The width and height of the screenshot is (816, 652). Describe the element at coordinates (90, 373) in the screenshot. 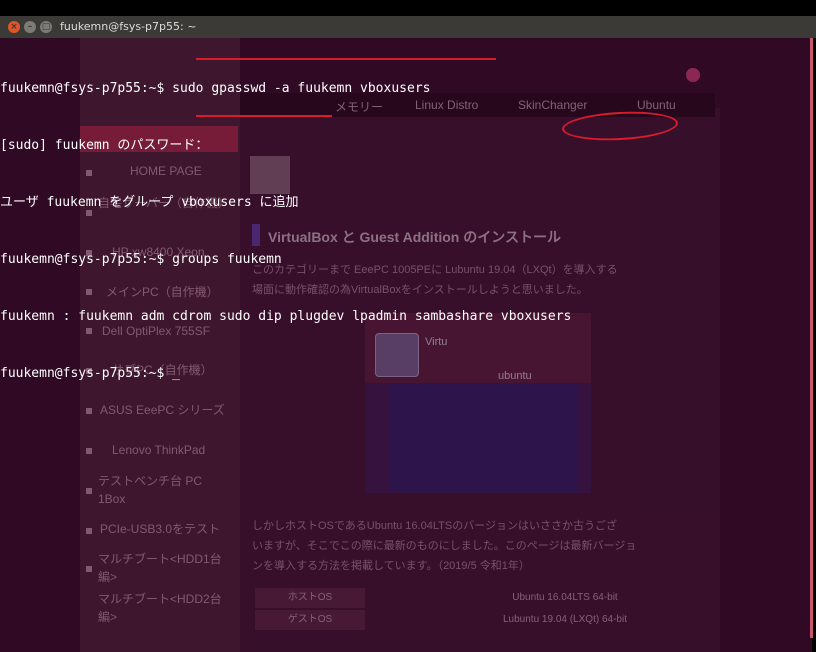

I see `terminal-prompt-line: fuukemn@fsys-p7p55:~$ _` at that location.